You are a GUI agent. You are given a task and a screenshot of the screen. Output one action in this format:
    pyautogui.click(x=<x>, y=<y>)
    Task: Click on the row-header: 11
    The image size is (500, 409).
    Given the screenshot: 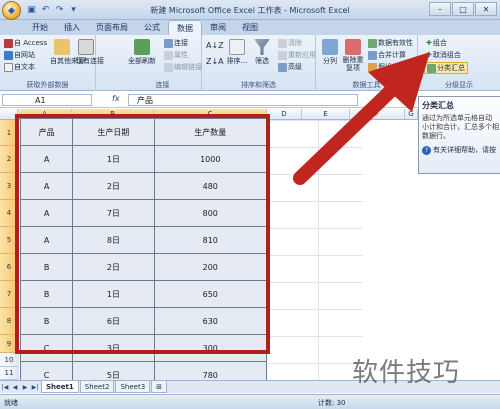 What is the action you would take?
    pyautogui.click(x=9, y=373)
    